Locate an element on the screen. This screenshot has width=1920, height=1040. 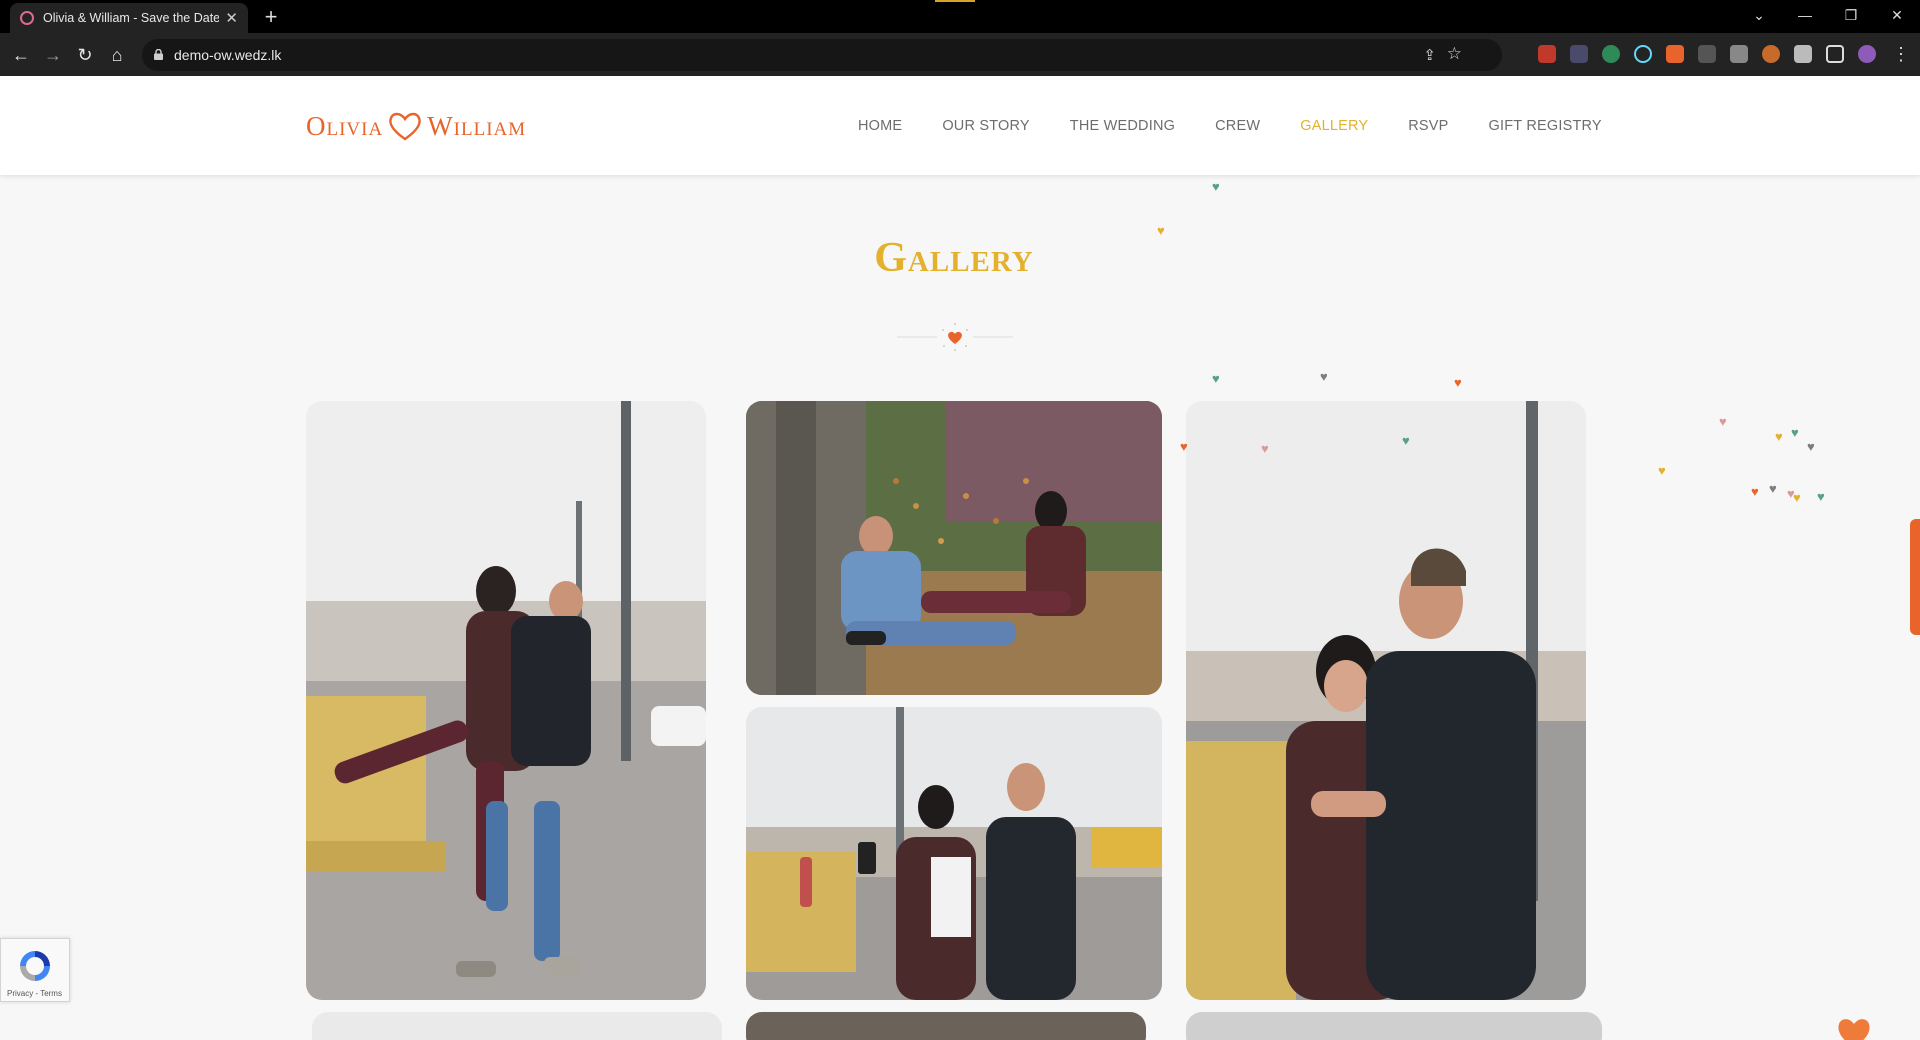
home-icon: ⌂ is located at coordinates (117, 55).